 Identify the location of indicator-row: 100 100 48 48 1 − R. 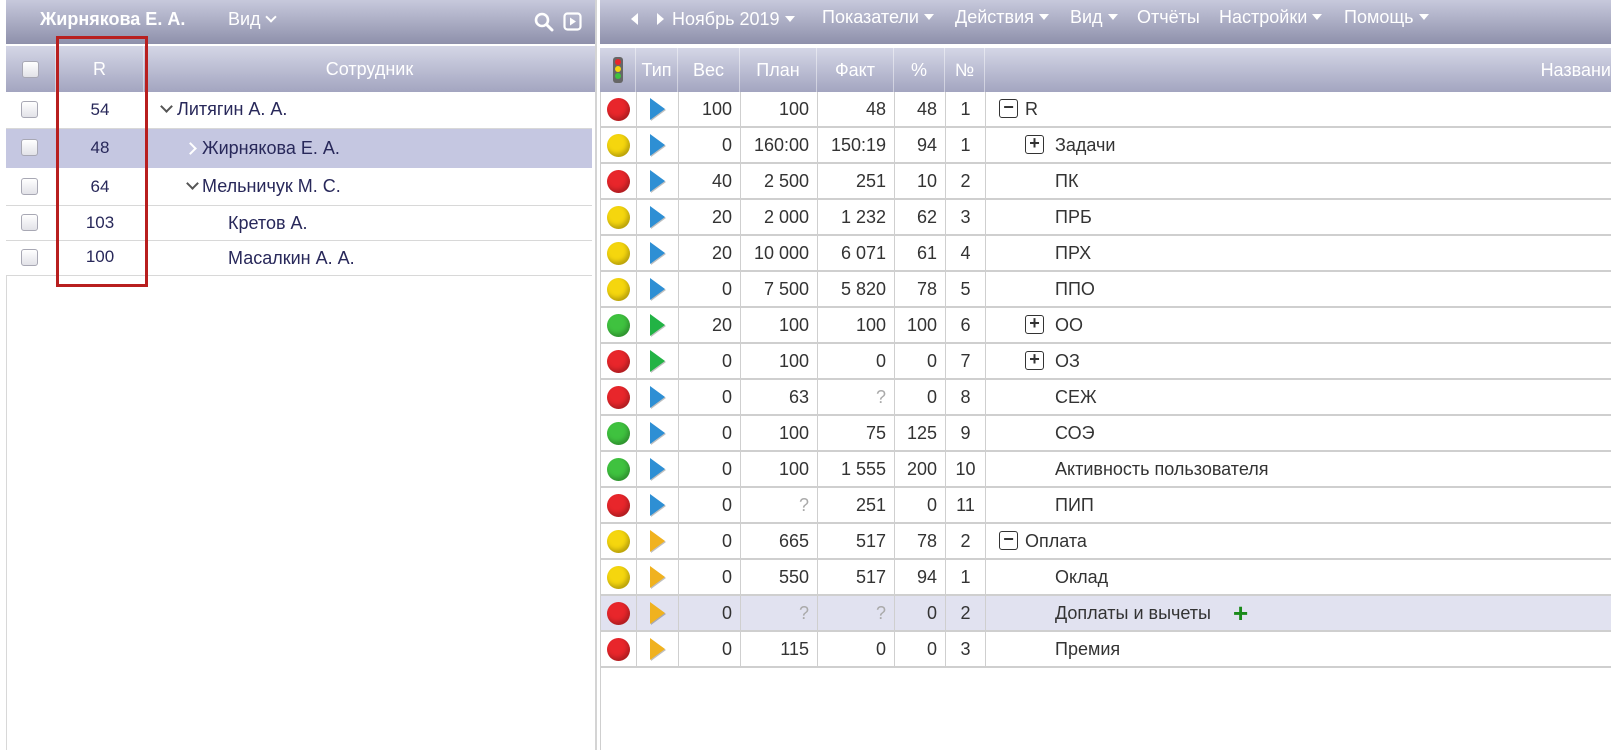
(1106, 110).